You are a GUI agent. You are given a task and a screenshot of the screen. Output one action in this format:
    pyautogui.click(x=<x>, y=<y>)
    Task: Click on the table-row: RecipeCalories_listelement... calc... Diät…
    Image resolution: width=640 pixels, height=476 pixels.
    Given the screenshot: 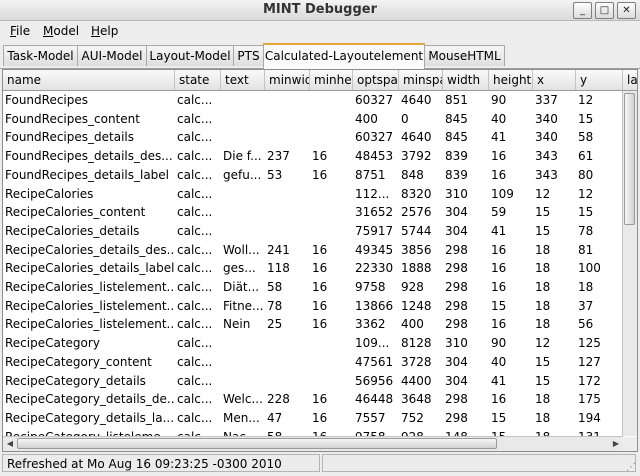 What is the action you would take?
    pyautogui.click(x=313, y=287)
    